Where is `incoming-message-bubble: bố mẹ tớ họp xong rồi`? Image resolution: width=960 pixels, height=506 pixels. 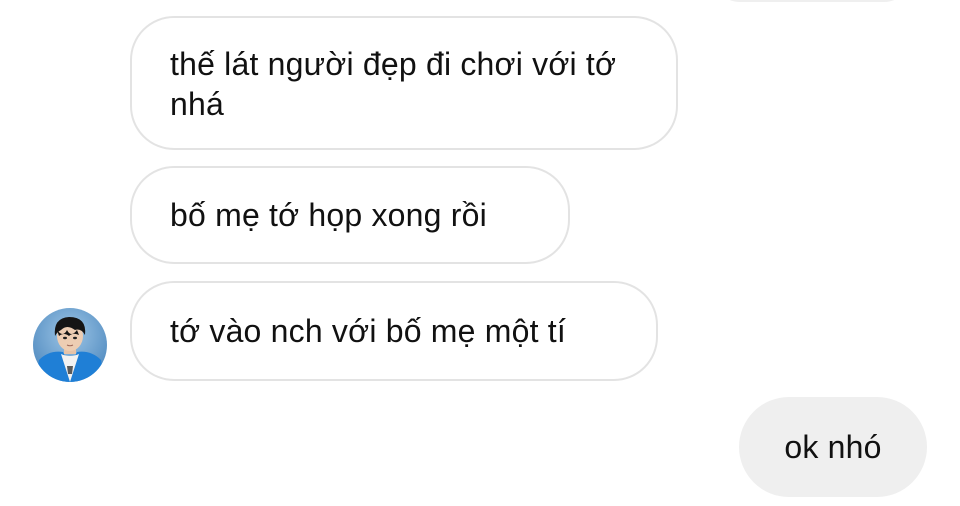
incoming-message-bubble: bố mẹ tớ họp xong rồi is located at coordinates (350, 215).